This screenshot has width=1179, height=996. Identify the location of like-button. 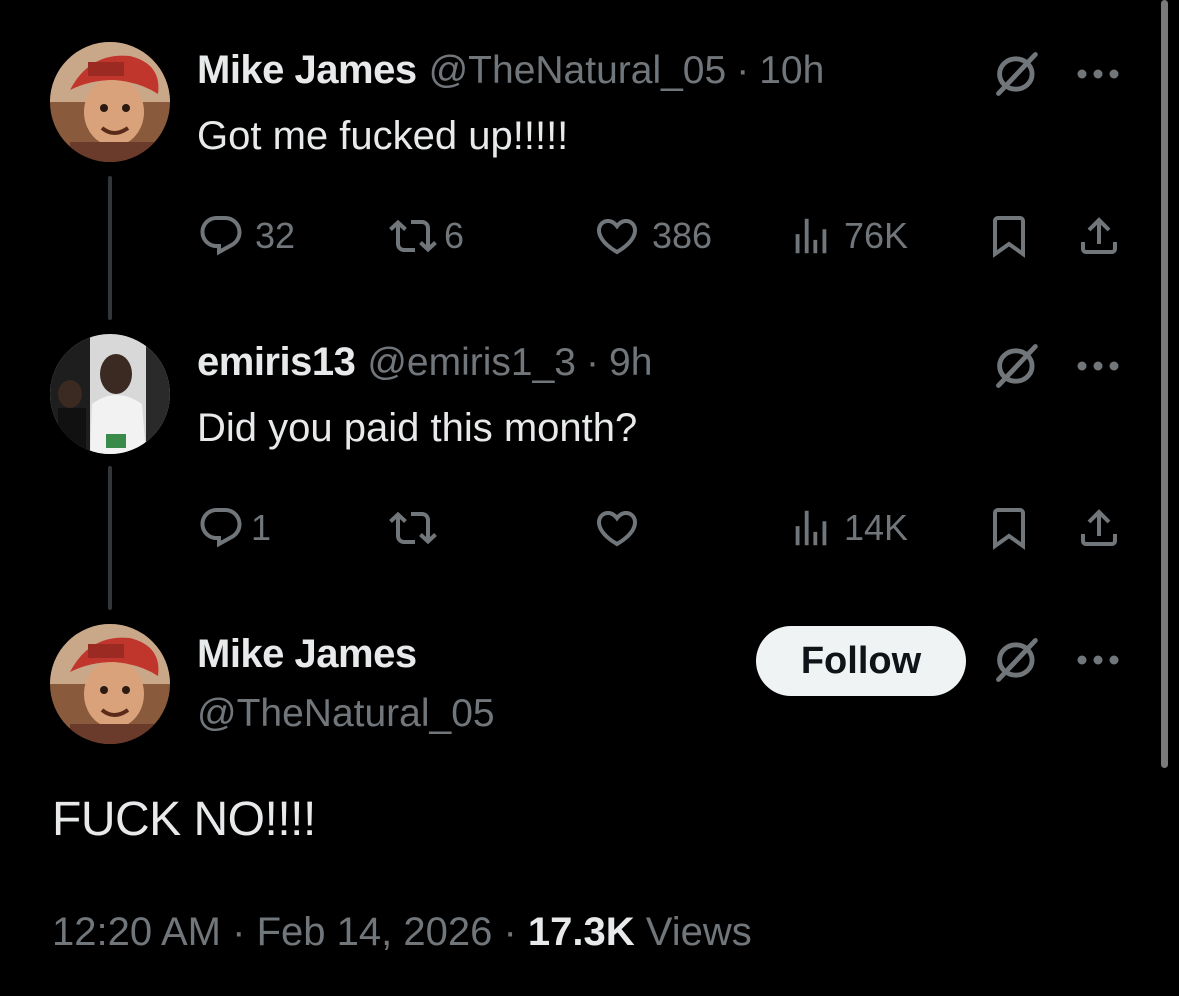
(617, 528).